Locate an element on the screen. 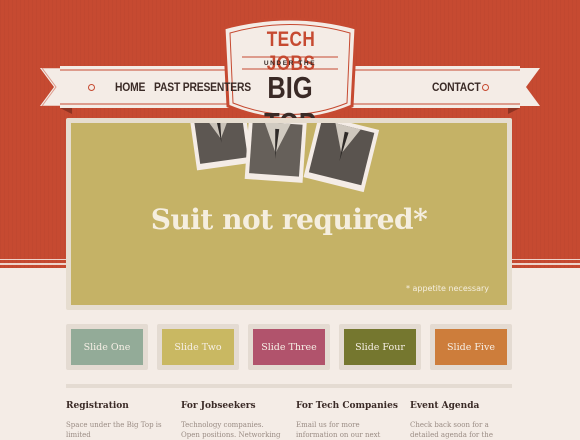  slide-button-frame: Slide Two is located at coordinates (198, 347).